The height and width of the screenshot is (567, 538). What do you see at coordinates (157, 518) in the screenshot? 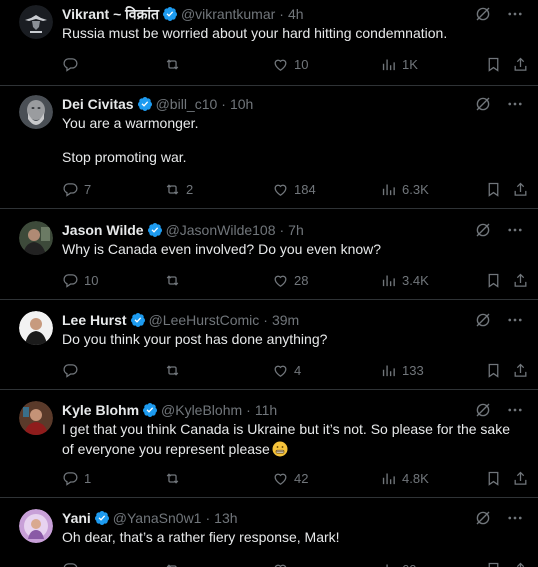
I see `user-handle: @YanaSn0w1` at bounding box center [157, 518].